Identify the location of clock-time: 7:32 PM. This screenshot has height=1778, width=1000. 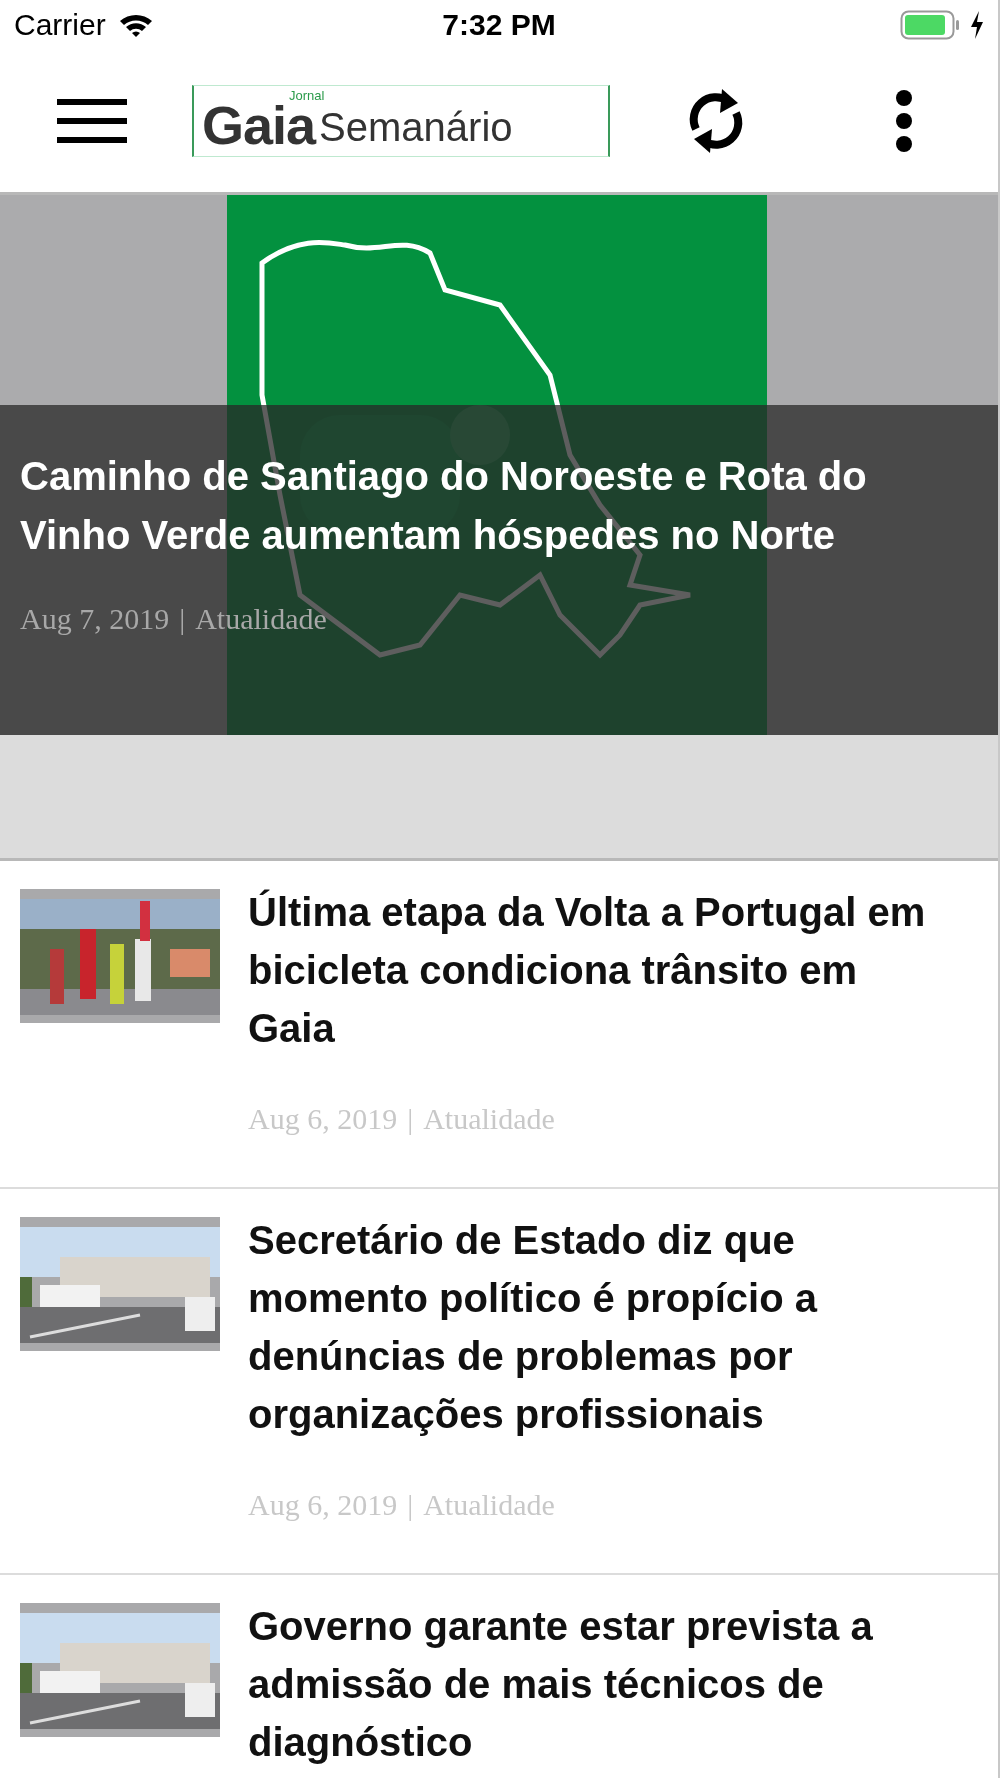
(499, 25).